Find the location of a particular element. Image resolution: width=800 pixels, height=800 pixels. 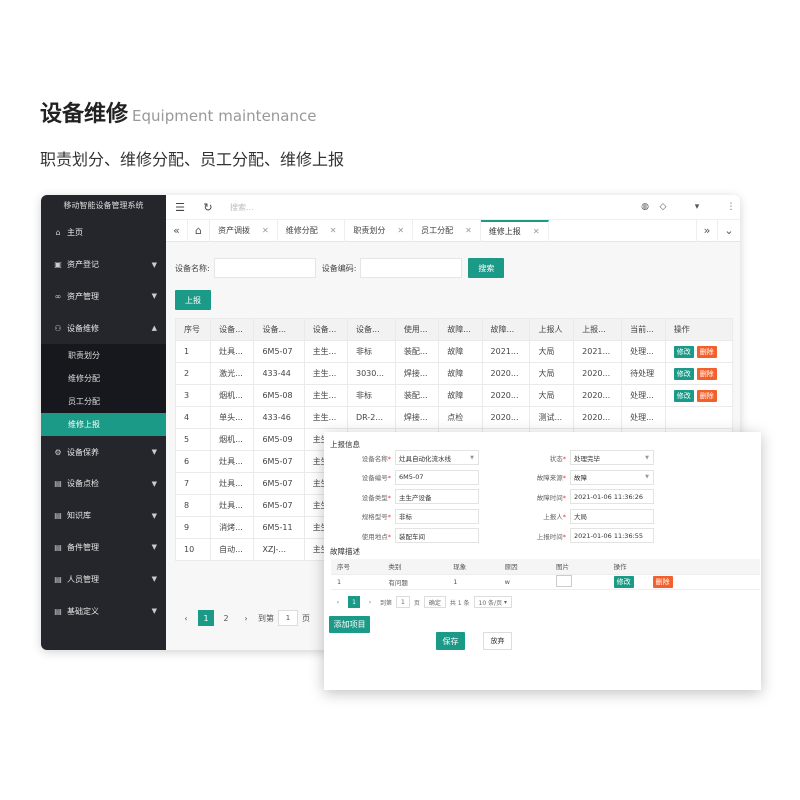

field-label-text: 上报人 is located at coordinates (553, 517).